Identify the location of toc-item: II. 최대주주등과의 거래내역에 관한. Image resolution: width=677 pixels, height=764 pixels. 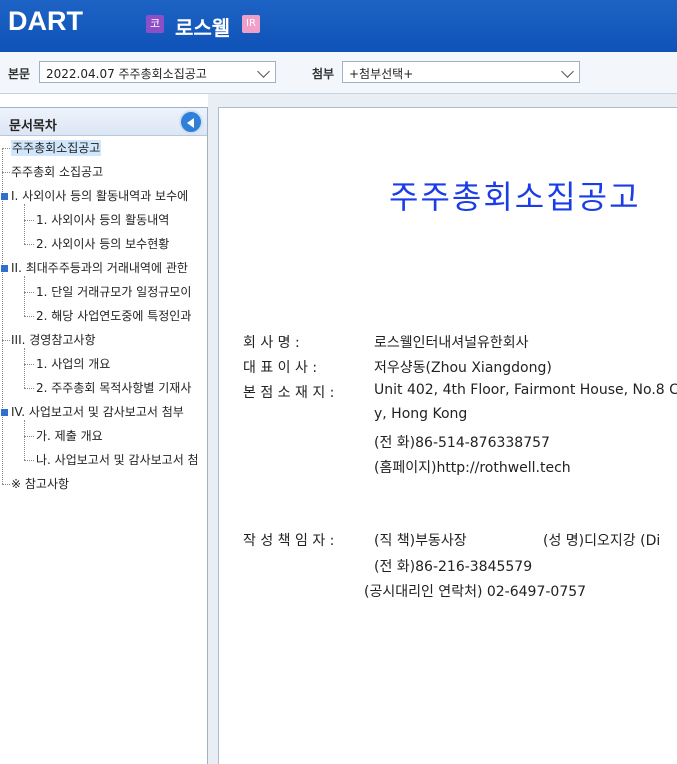
(109, 268).